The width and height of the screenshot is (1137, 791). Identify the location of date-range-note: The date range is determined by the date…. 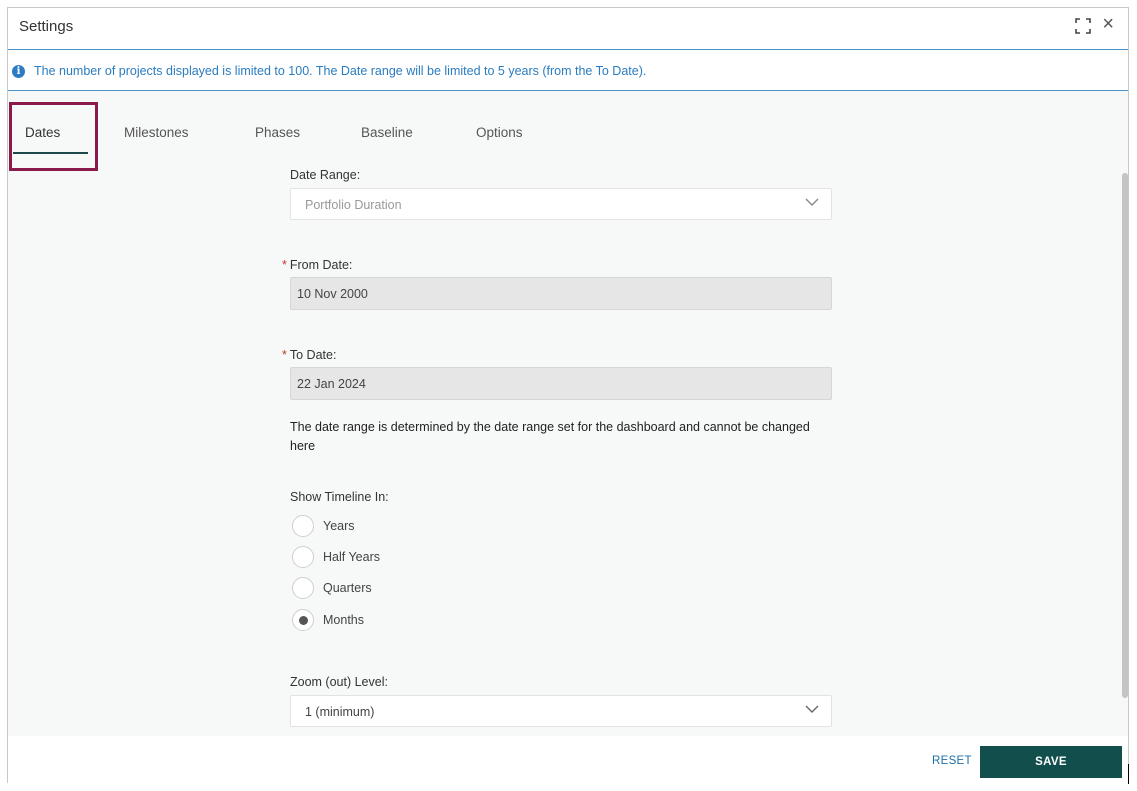
(550, 436).